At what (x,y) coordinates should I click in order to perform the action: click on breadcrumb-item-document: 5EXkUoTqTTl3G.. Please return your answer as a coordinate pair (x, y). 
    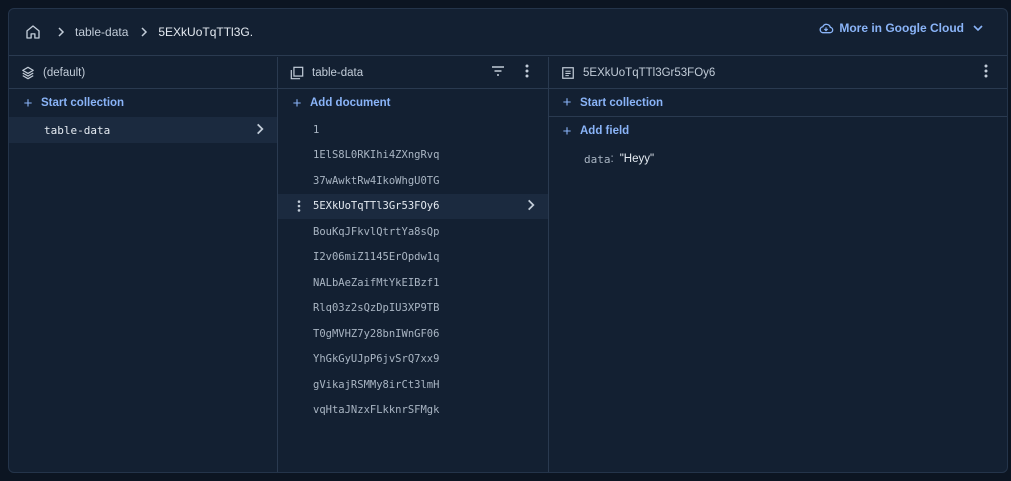
    Looking at the image, I should click on (205, 32).